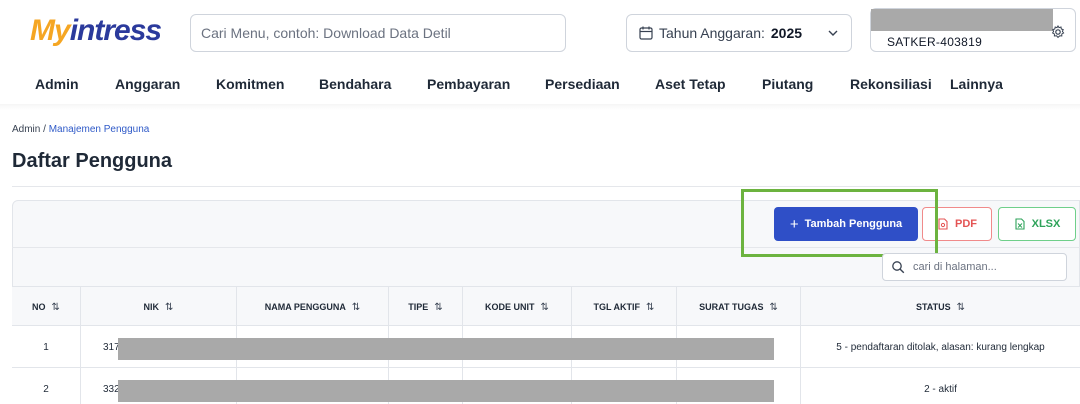 Image resolution: width=1080 pixels, height=404 pixels. I want to click on column-header-label: NIK, so click(151, 307).